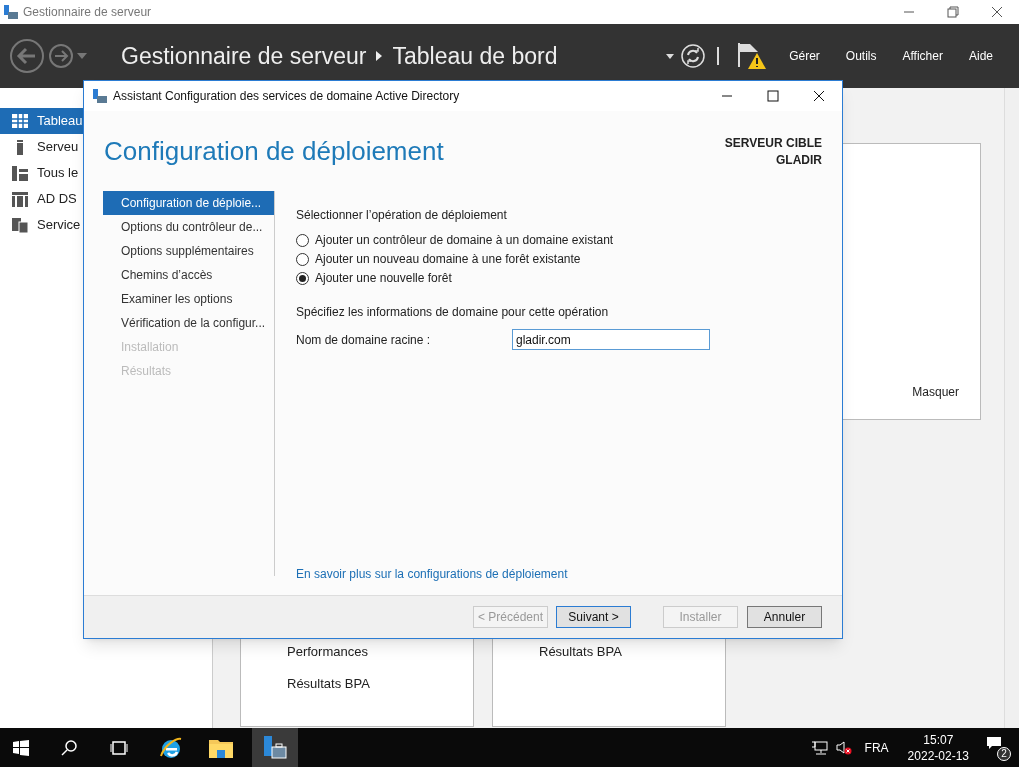 The height and width of the screenshot is (767, 1019). Describe the element at coordinates (773, 143) in the screenshot. I see `target-server-label: SERVEUR CIBLE` at that location.